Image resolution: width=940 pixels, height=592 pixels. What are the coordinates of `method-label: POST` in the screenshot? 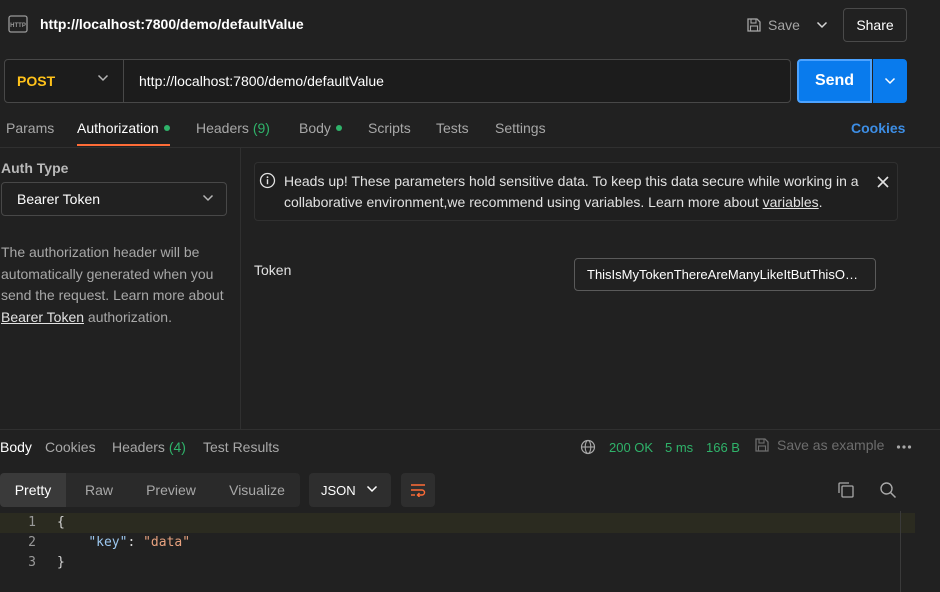 It's located at (36, 81).